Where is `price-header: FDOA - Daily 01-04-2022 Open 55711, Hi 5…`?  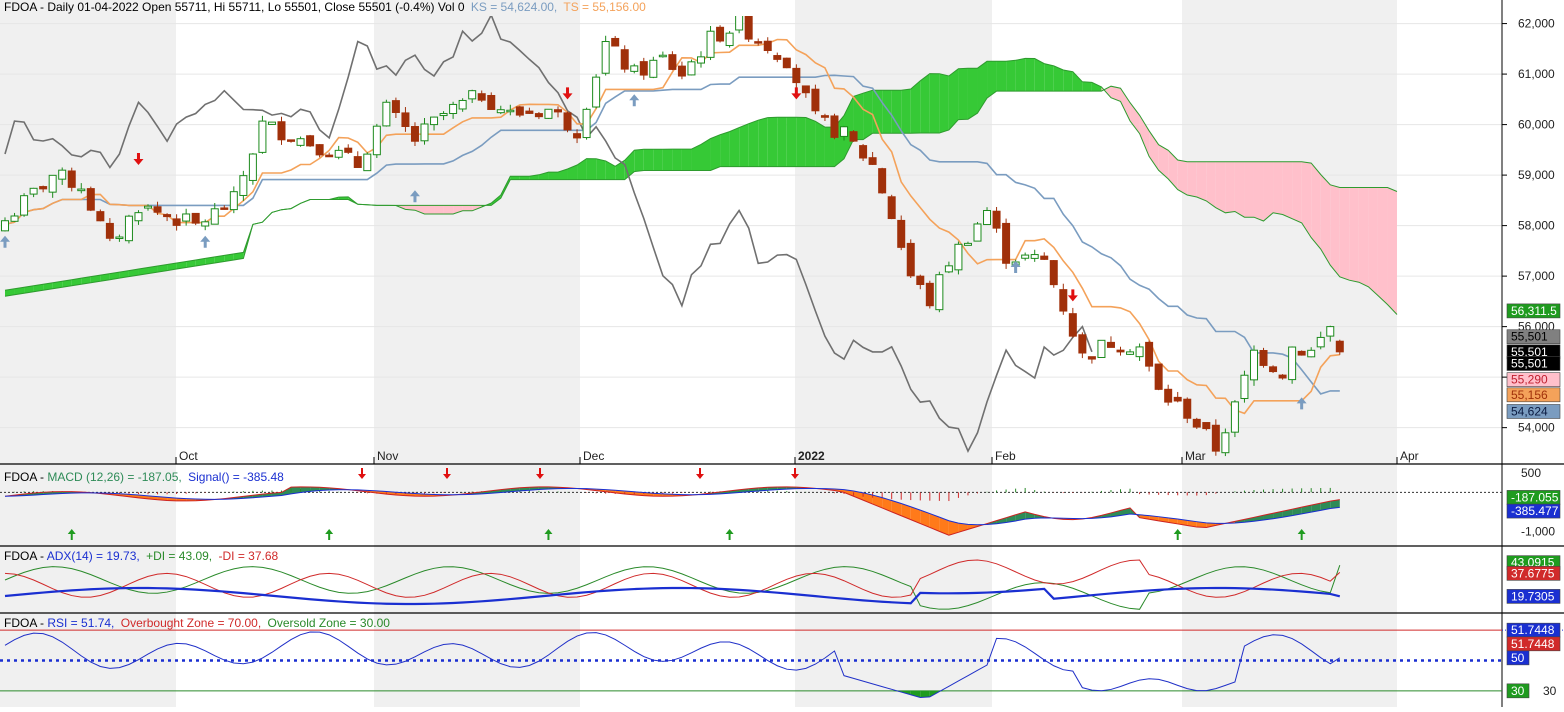 price-header: FDOA - Daily 01-04-2022 Open 55711, Hi 5… is located at coordinates (325, 7).